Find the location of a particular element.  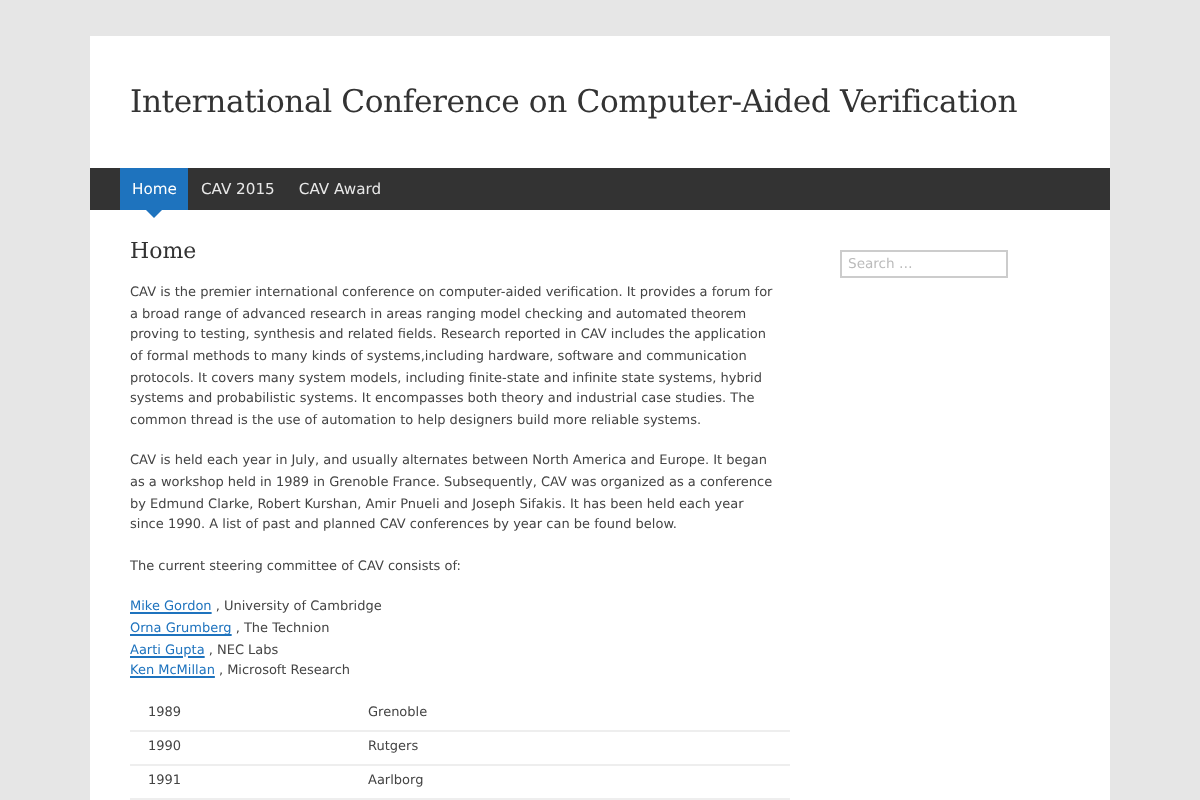

page-title: Home is located at coordinates (164, 251).